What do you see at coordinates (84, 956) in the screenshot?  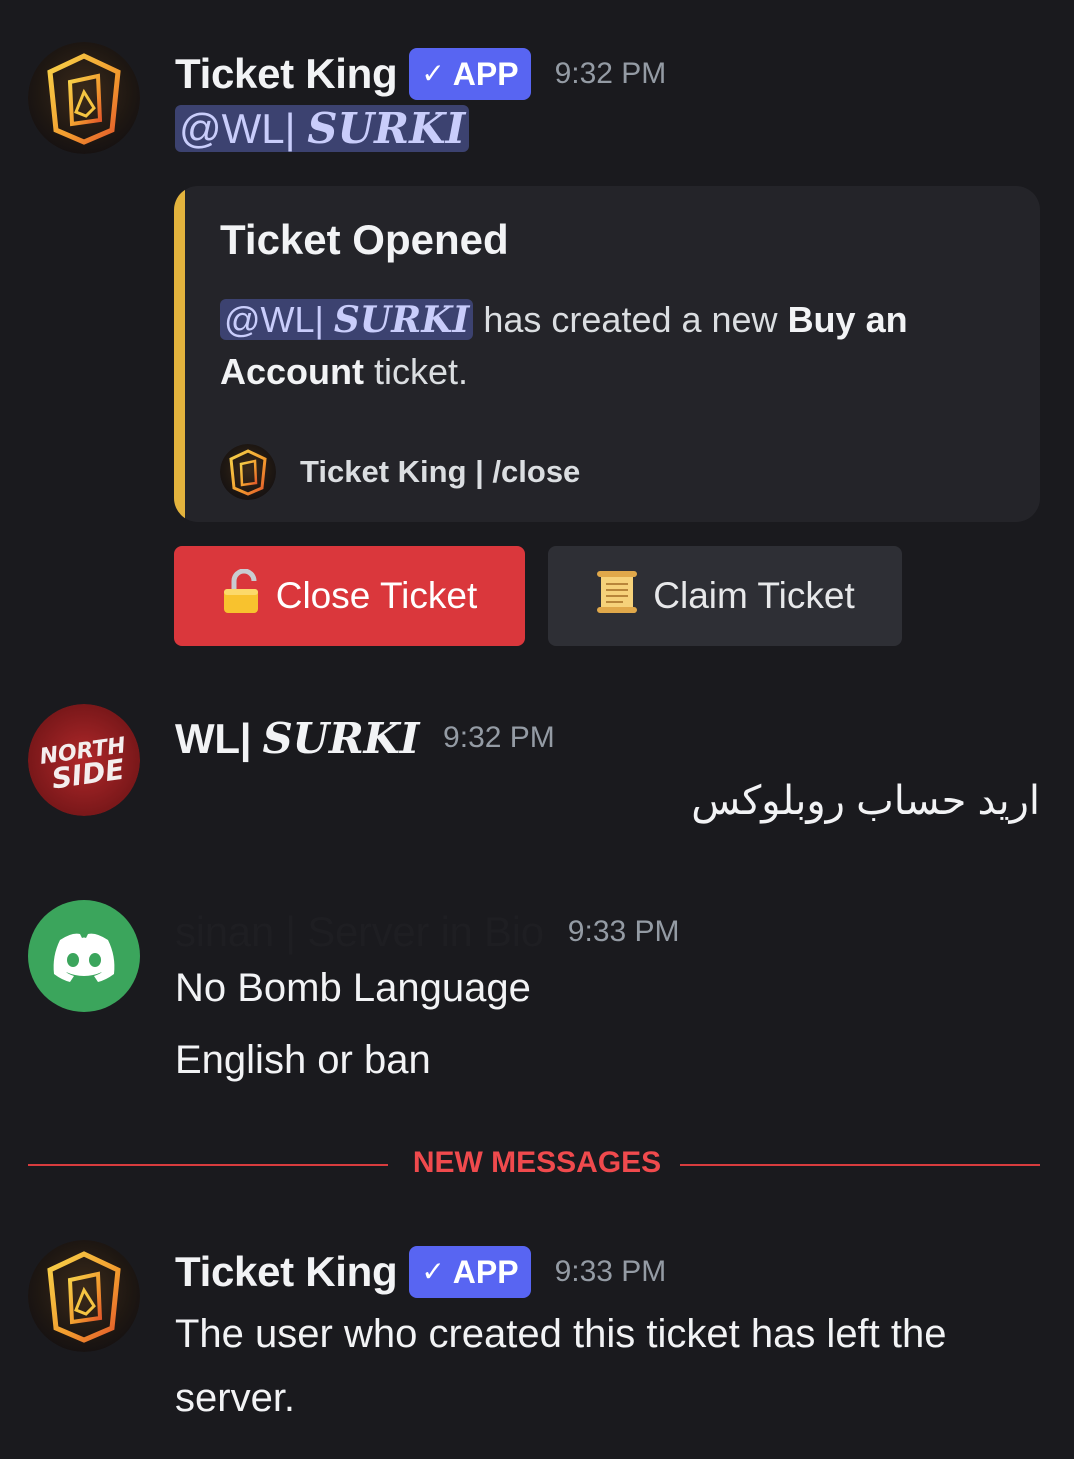 I see `discord-default-avatar` at bounding box center [84, 956].